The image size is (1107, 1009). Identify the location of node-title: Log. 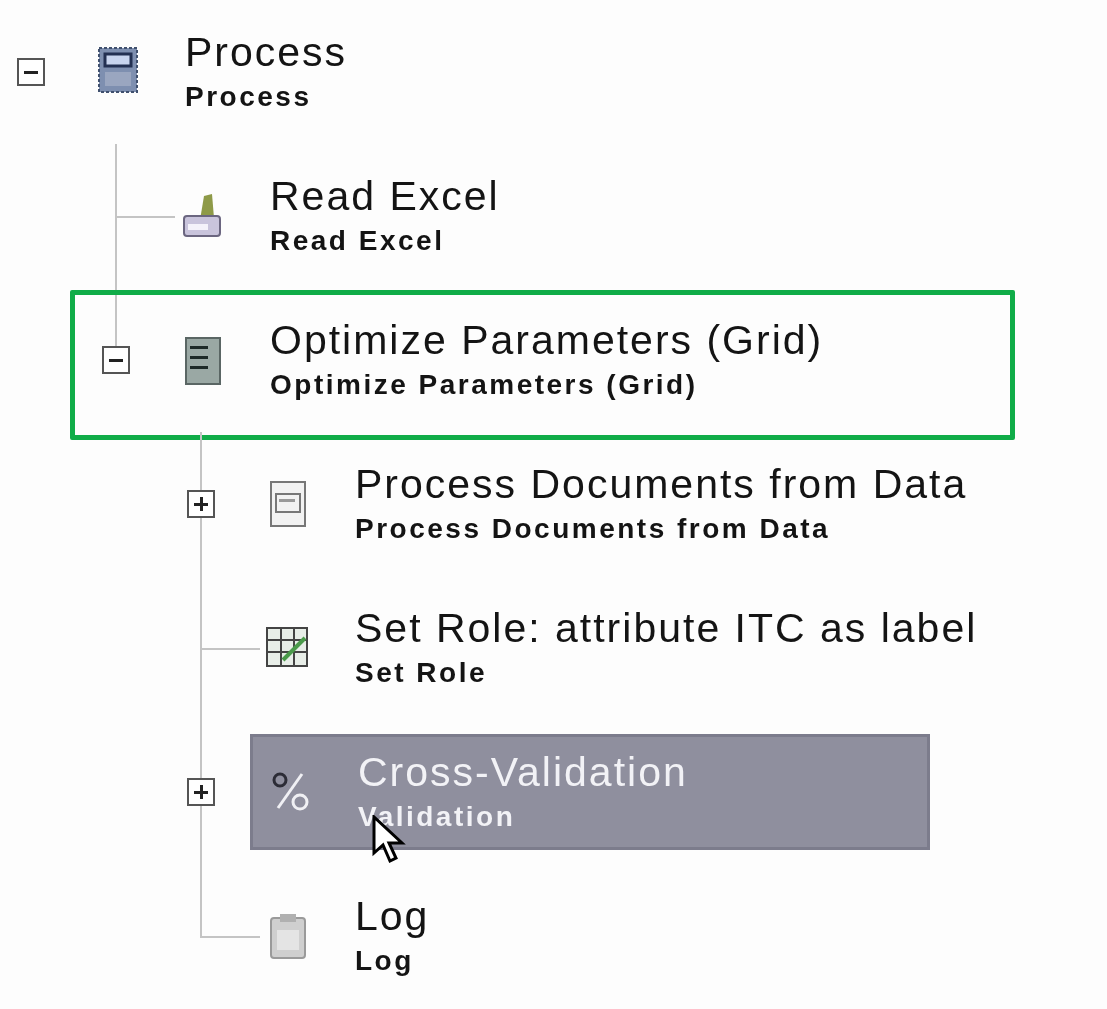
(392, 916).